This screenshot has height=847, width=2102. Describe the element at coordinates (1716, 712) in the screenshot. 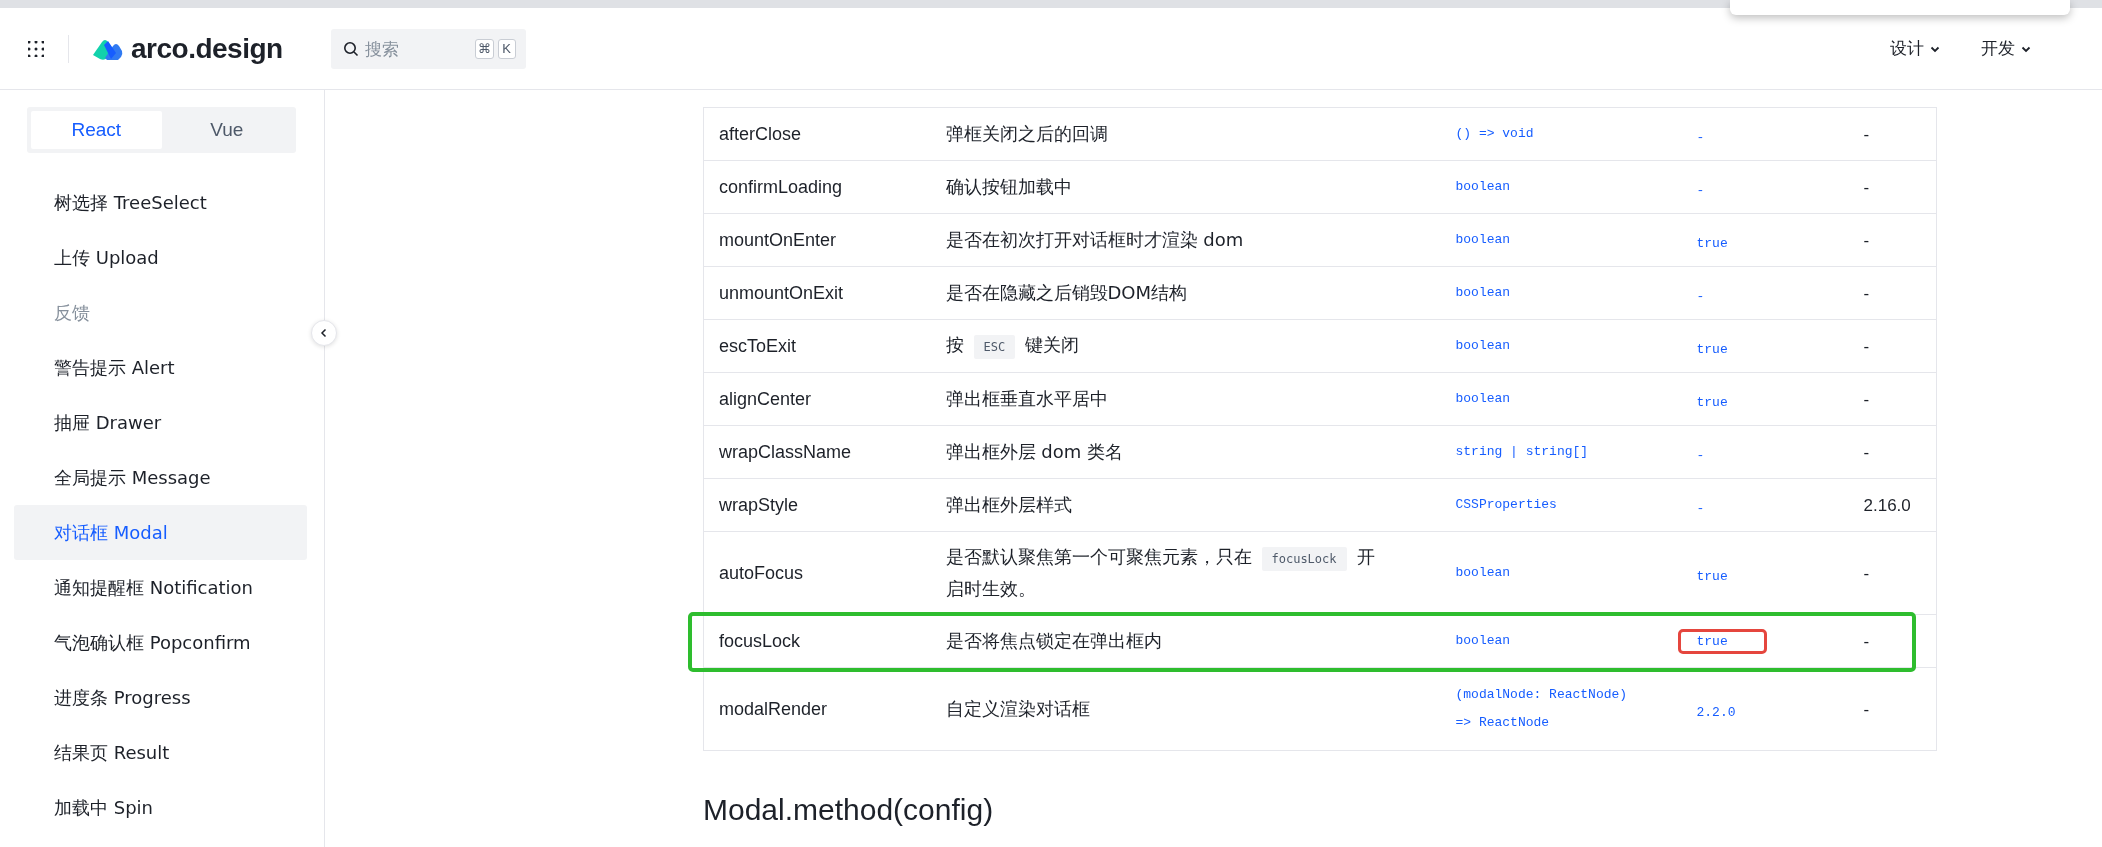

I see `default-value: 2.2.0` at that location.